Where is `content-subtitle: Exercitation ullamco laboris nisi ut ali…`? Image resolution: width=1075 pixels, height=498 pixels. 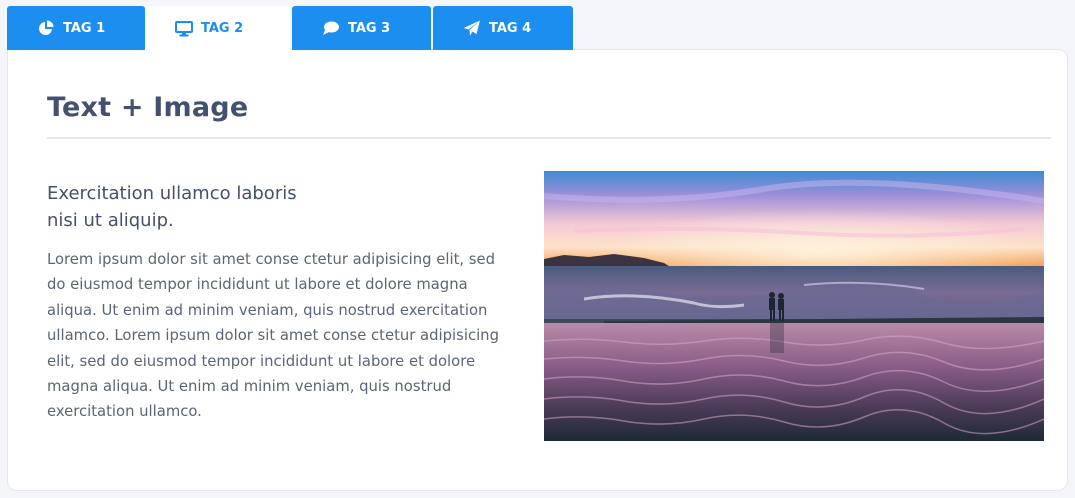
content-subtitle: Exercitation ullamco laboris nisi ut ali… is located at coordinates (172, 207).